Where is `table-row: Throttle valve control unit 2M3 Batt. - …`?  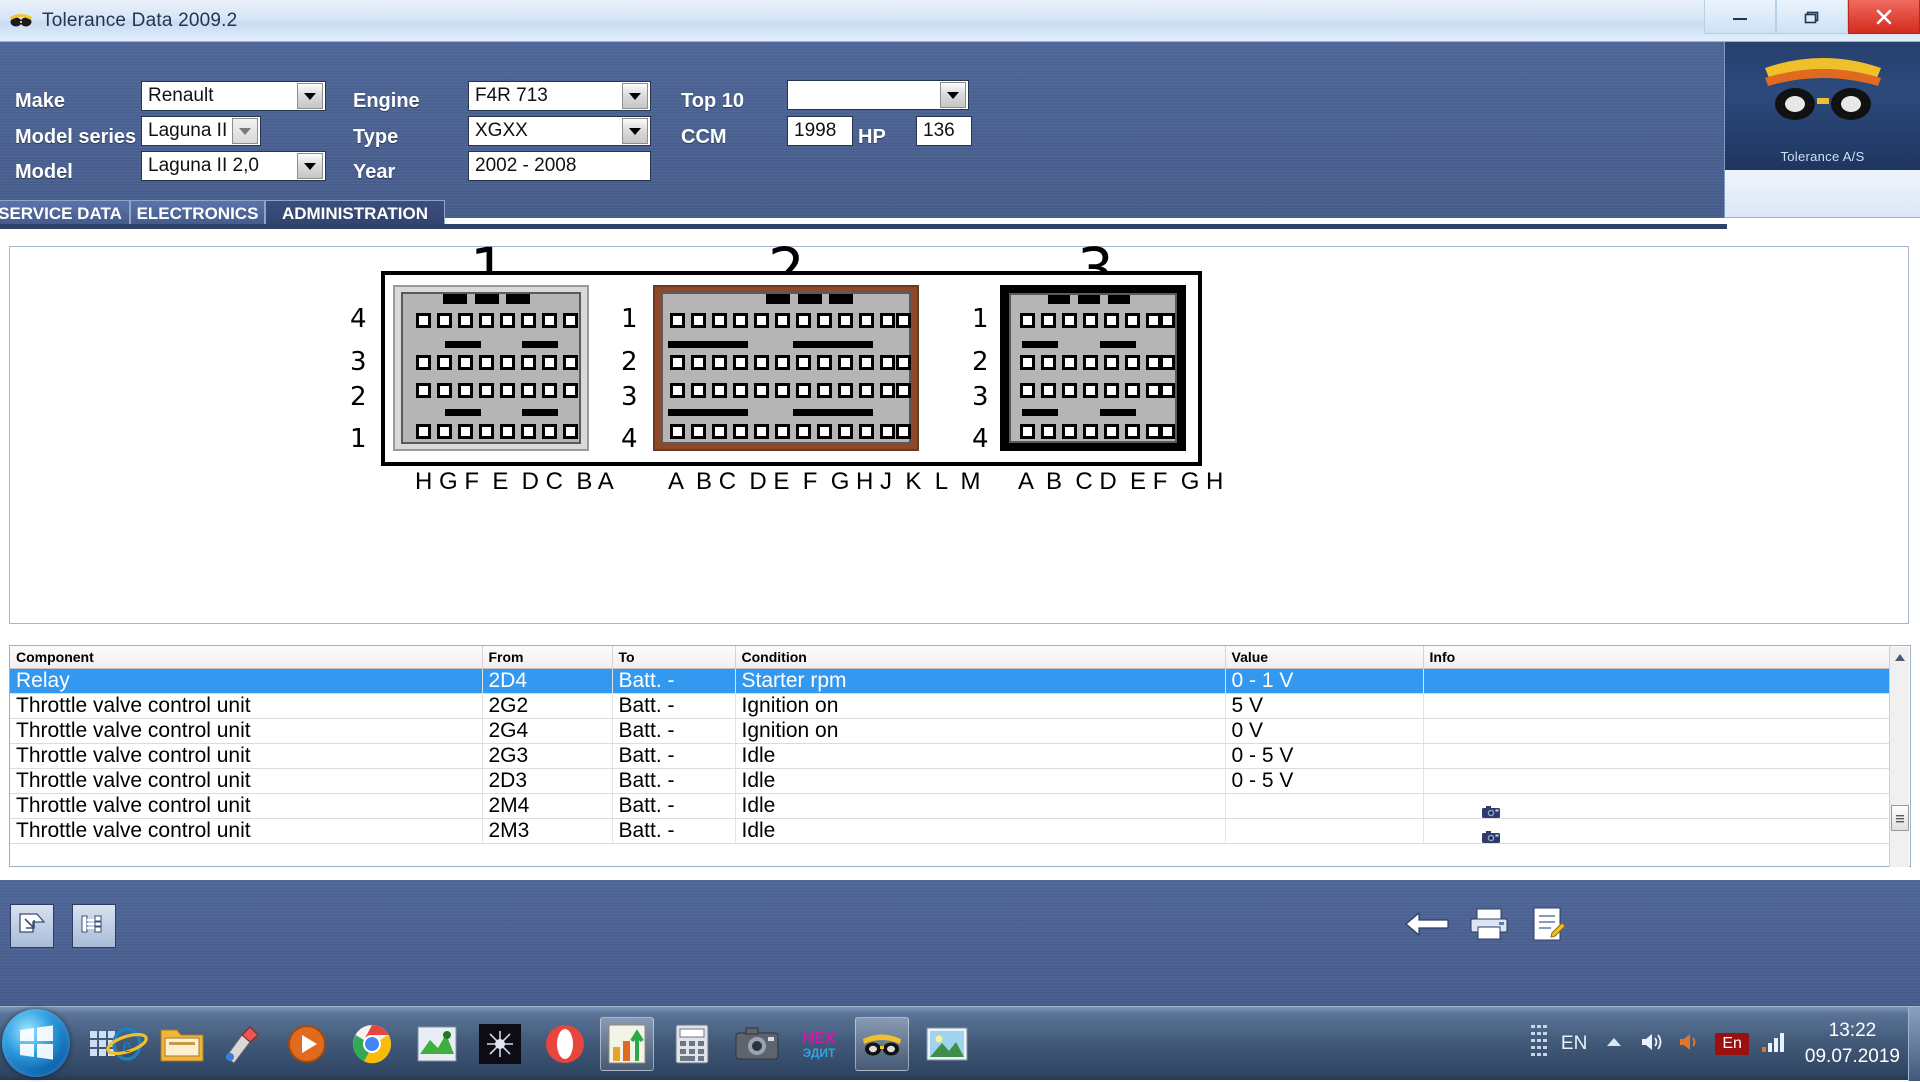
table-row: Throttle valve control unit 2M3 Batt. - … is located at coordinates (950, 831).